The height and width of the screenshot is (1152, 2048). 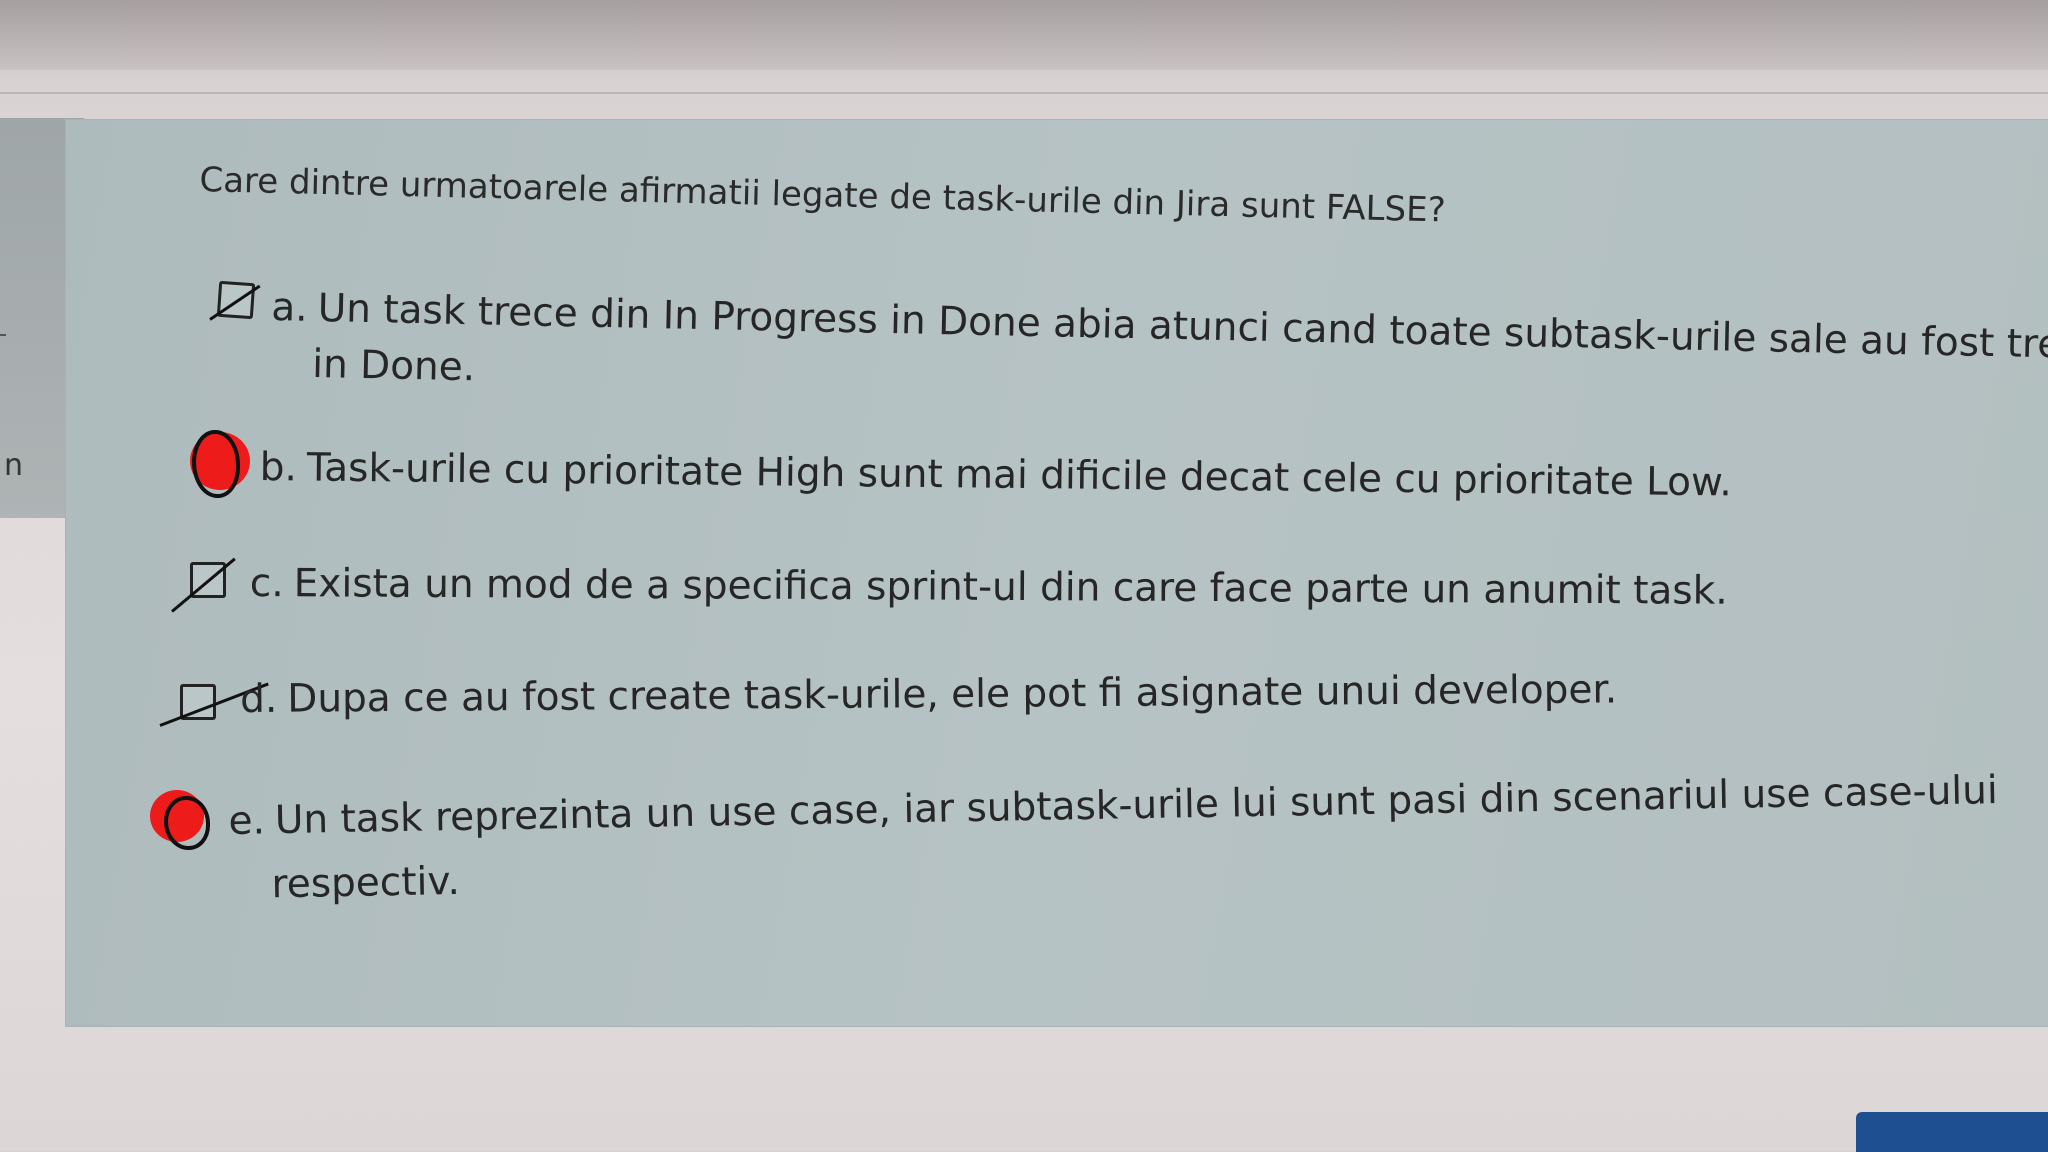 What do you see at coordinates (3, 335) in the screenshot?
I see `left-panel-tick` at bounding box center [3, 335].